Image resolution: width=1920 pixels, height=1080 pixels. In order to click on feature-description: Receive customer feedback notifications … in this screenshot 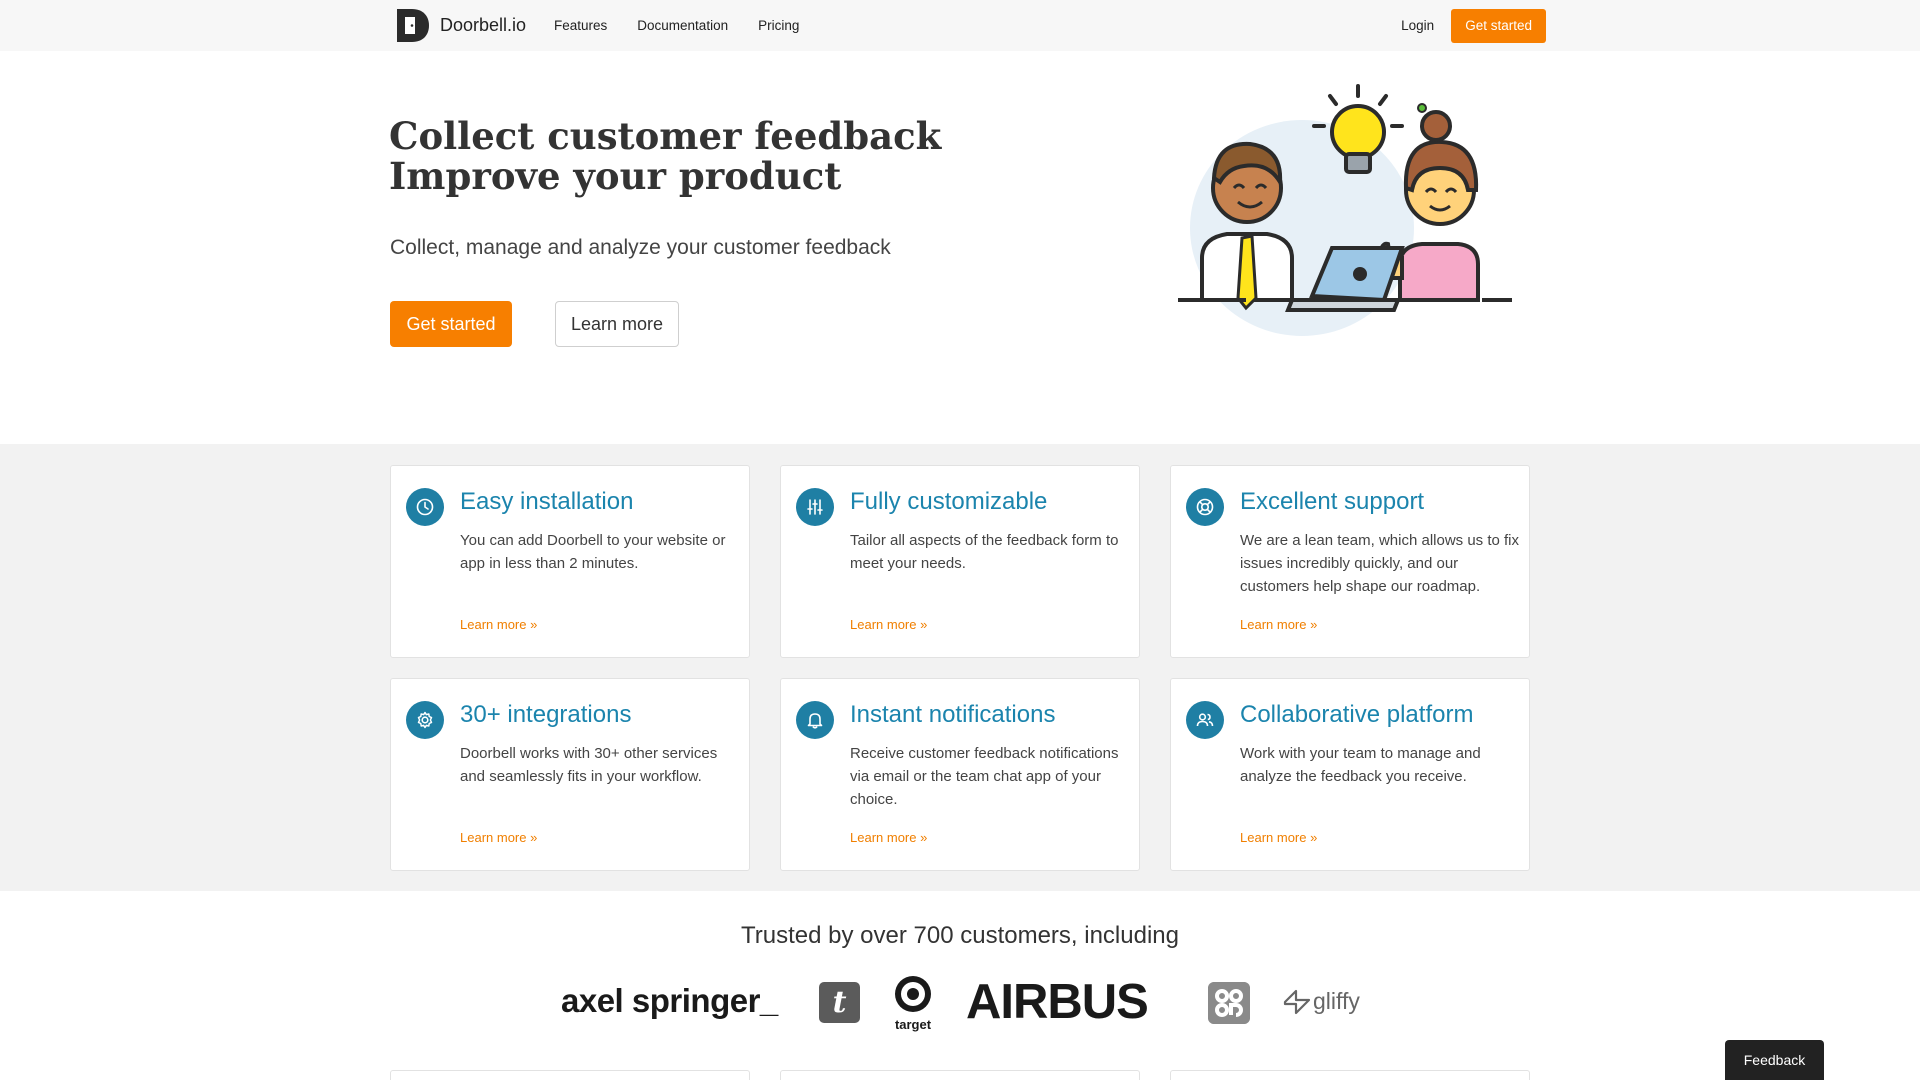, I will do `click(984, 776)`.